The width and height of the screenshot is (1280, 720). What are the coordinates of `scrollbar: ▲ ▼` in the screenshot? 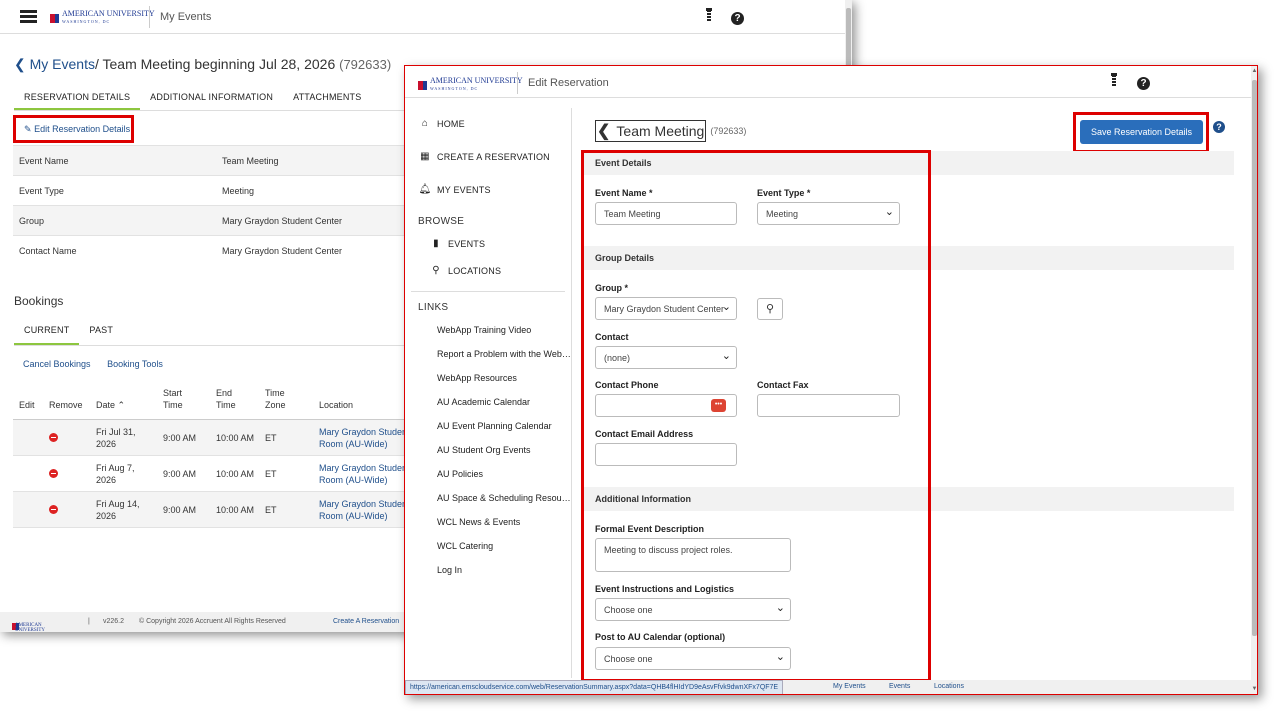 It's located at (1254, 380).